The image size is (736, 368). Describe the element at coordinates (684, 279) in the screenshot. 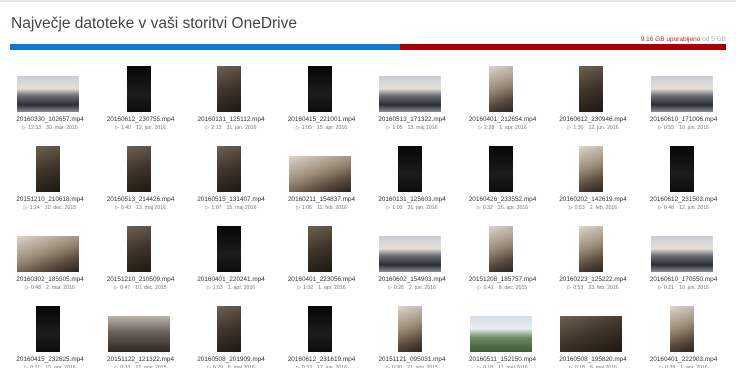

I see `file-name: 20160610_170550.mp4` at that location.